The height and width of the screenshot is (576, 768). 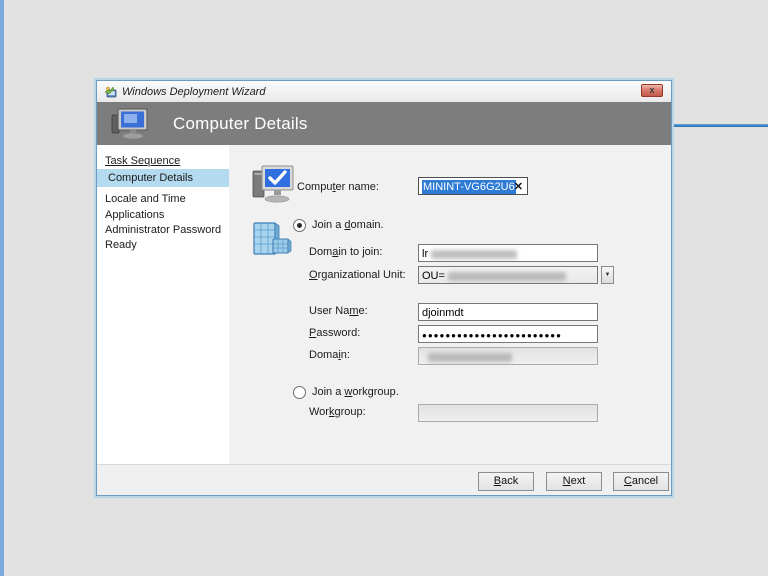 What do you see at coordinates (110, 92) in the screenshot?
I see `wizard-app-icon` at bounding box center [110, 92].